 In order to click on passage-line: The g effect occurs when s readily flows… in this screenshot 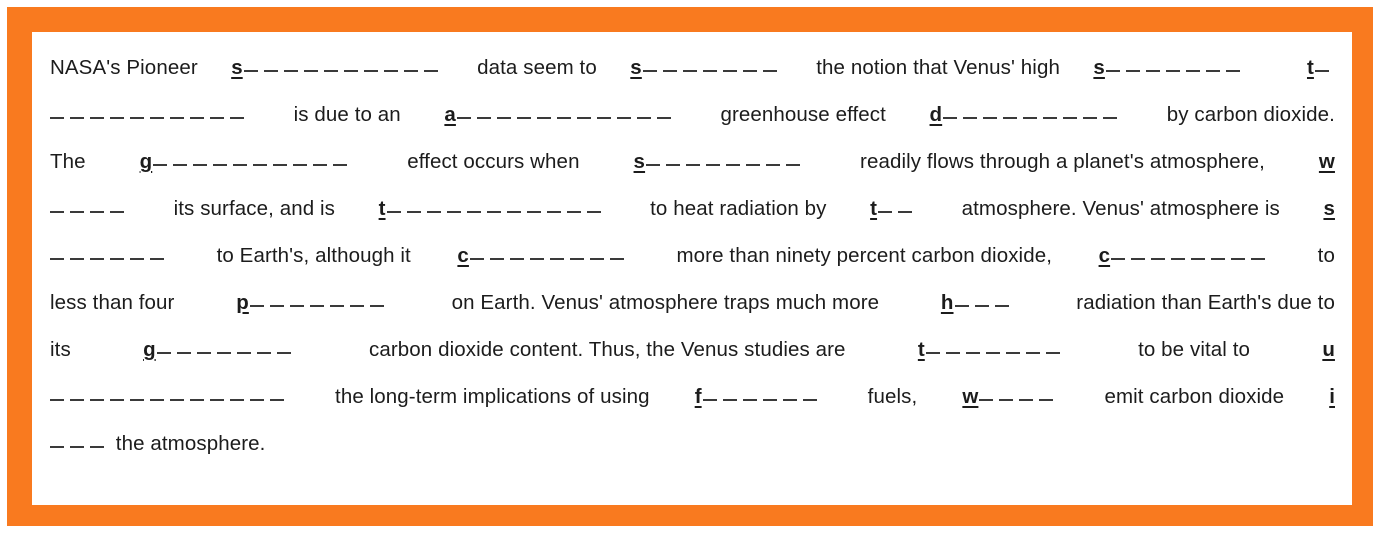, I will do `click(692, 161)`.